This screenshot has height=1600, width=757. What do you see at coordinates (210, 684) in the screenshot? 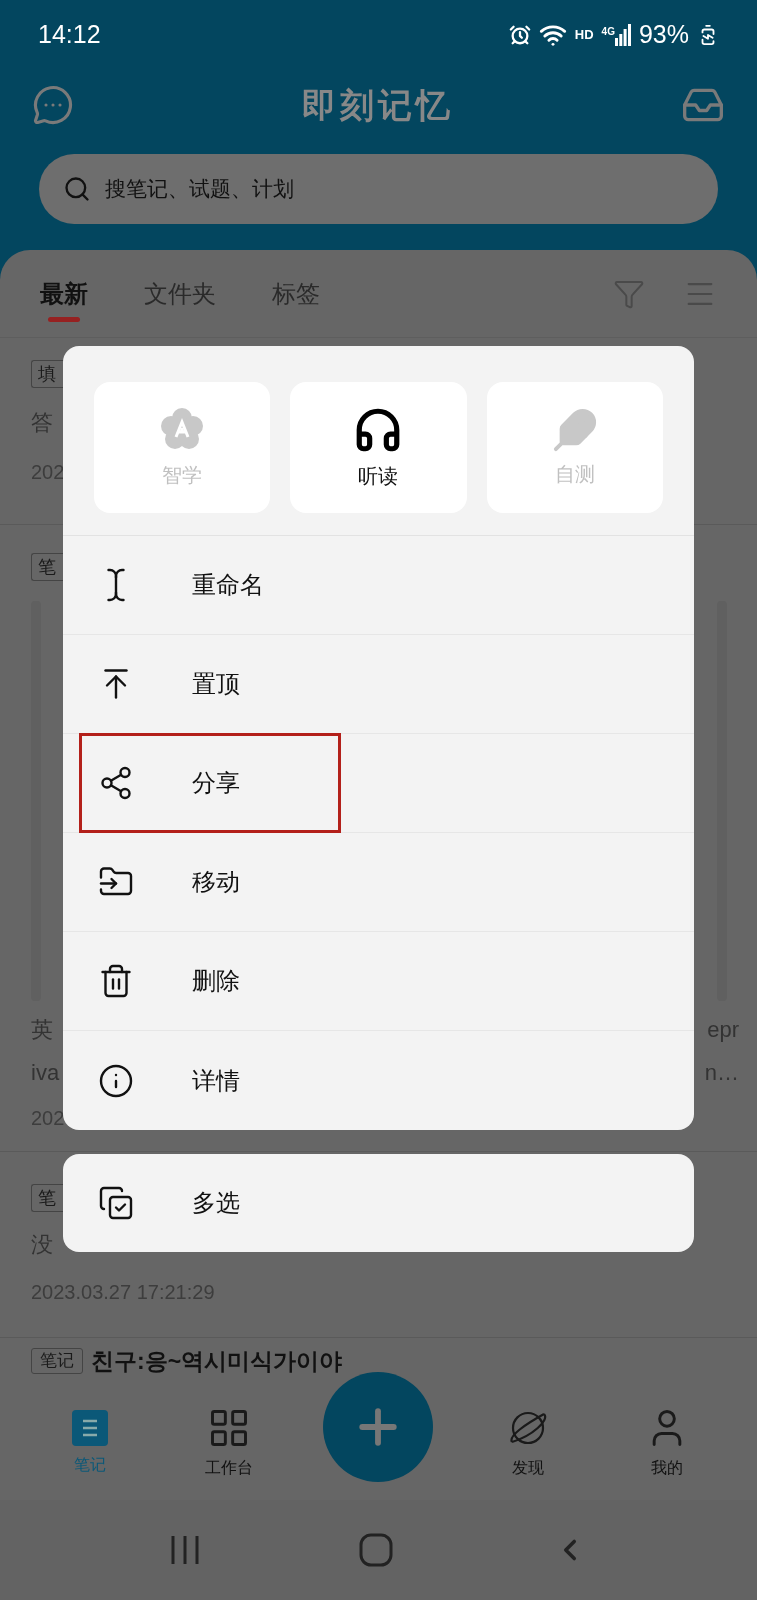
I see `menu-item: 置顶` at bounding box center [210, 684].